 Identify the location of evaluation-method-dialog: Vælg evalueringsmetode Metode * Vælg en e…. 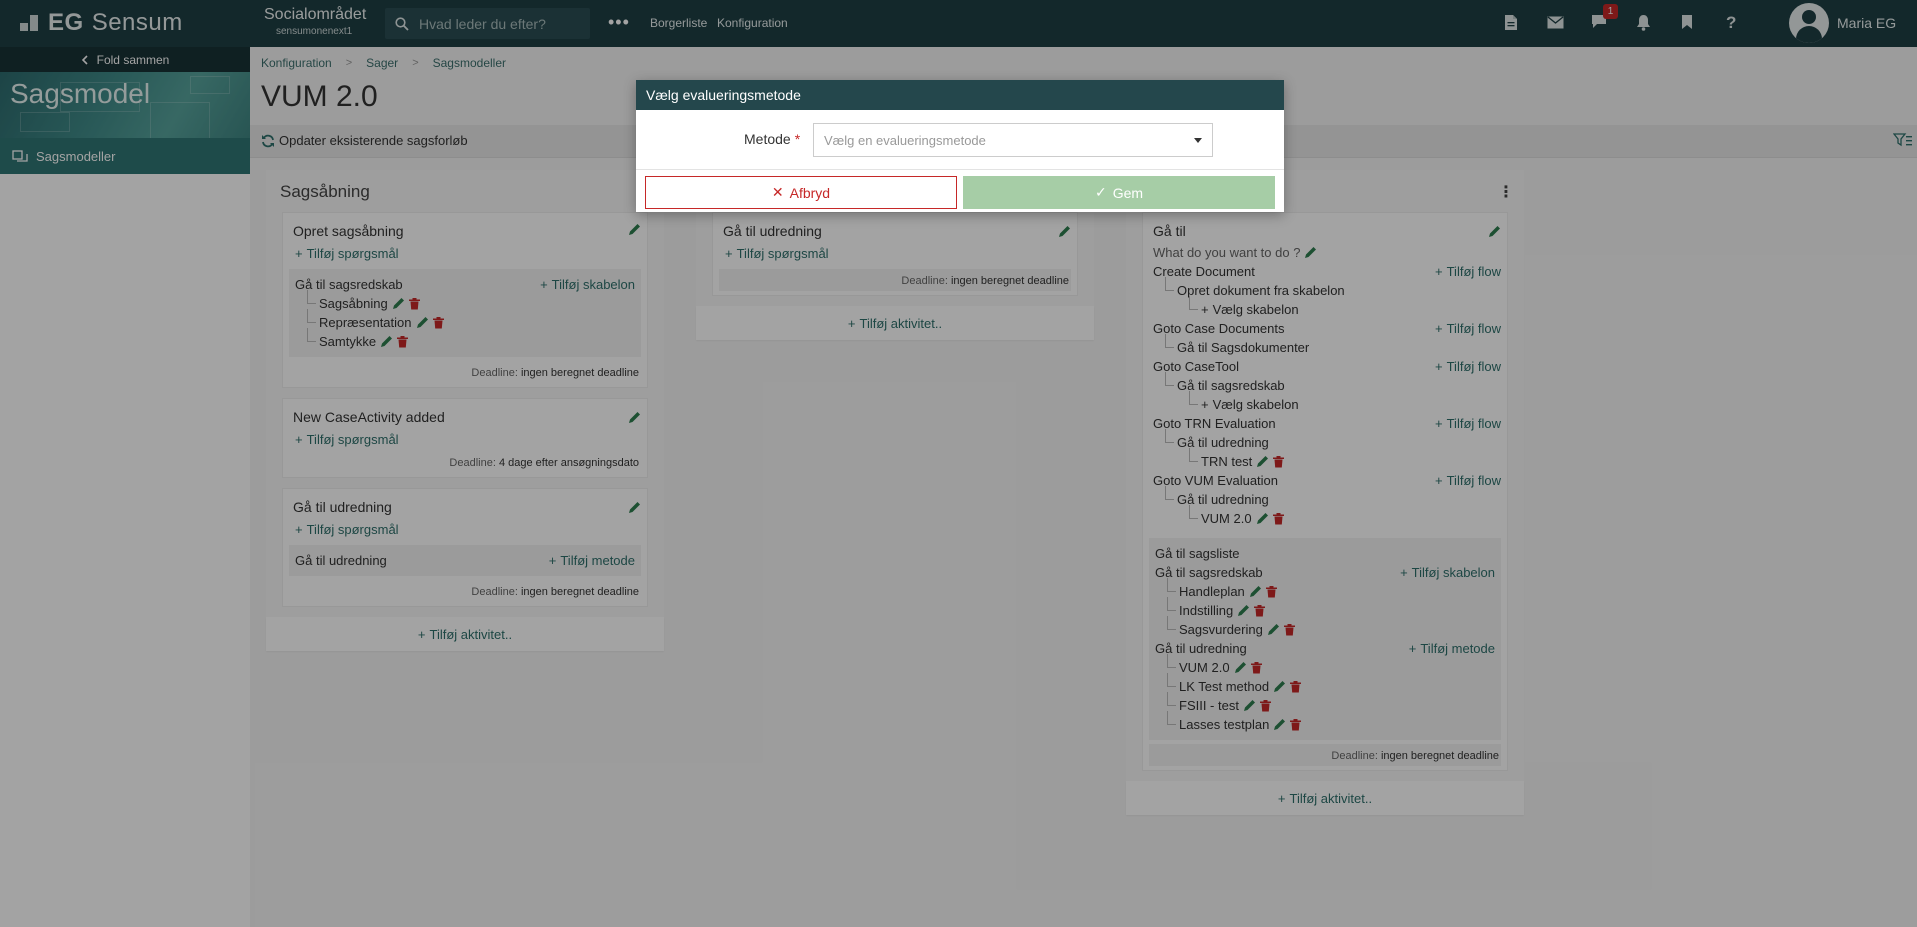
(960, 146).